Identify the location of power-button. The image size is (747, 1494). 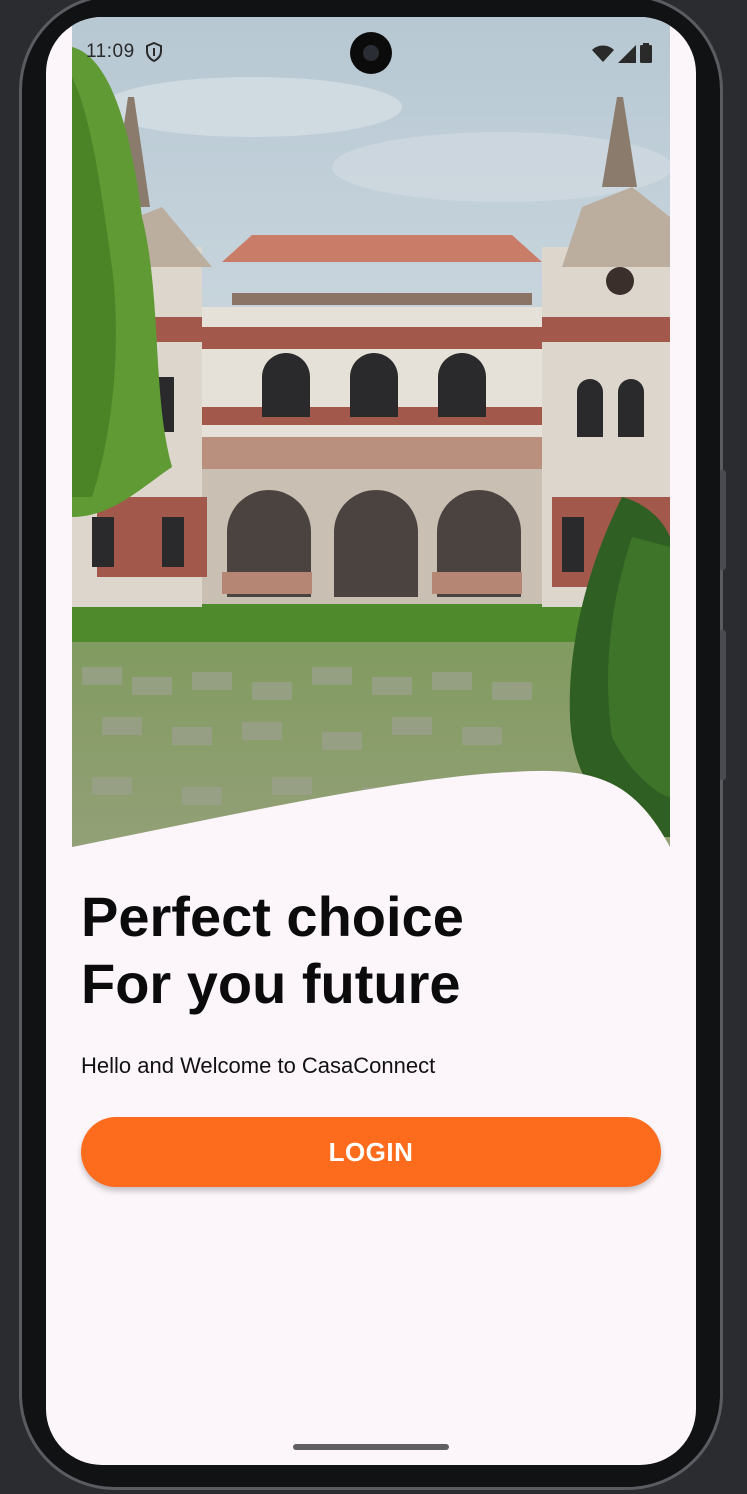
(723, 520).